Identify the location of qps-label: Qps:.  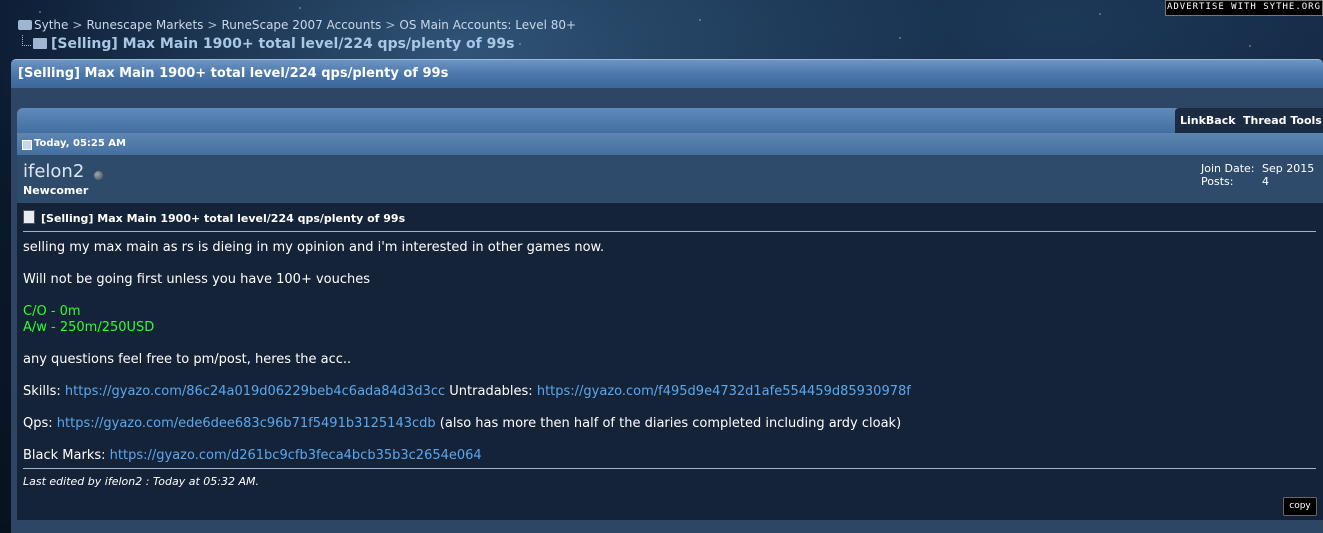
(38, 423).